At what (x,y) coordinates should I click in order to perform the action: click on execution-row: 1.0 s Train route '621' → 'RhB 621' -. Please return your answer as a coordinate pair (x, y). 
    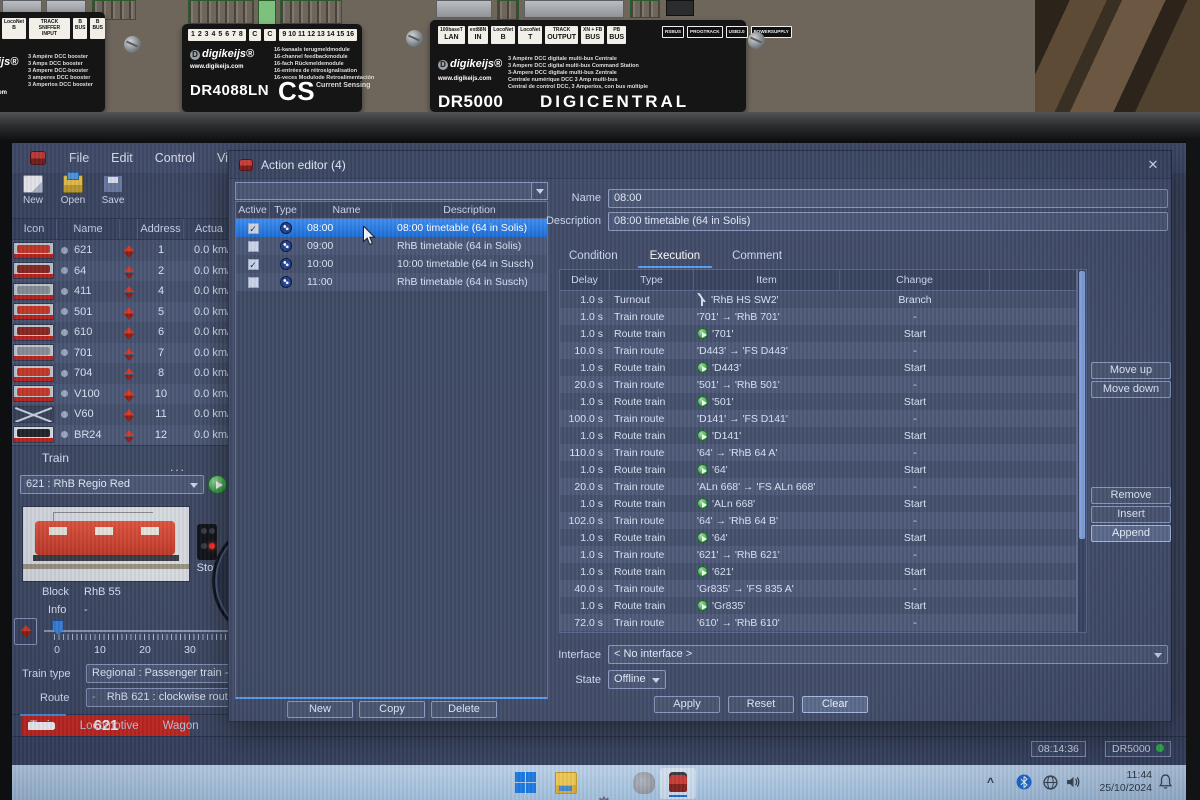
    Looking at the image, I should click on (818, 554).